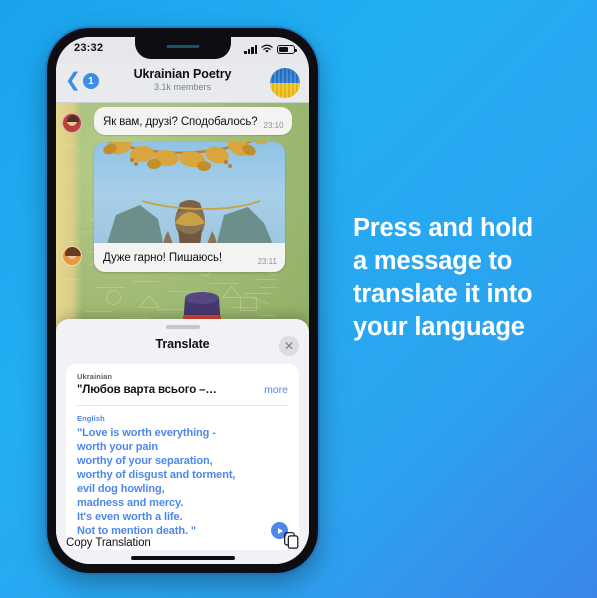  Describe the element at coordinates (118, 446) in the screenshot. I see `target-line: worth your pain` at that location.